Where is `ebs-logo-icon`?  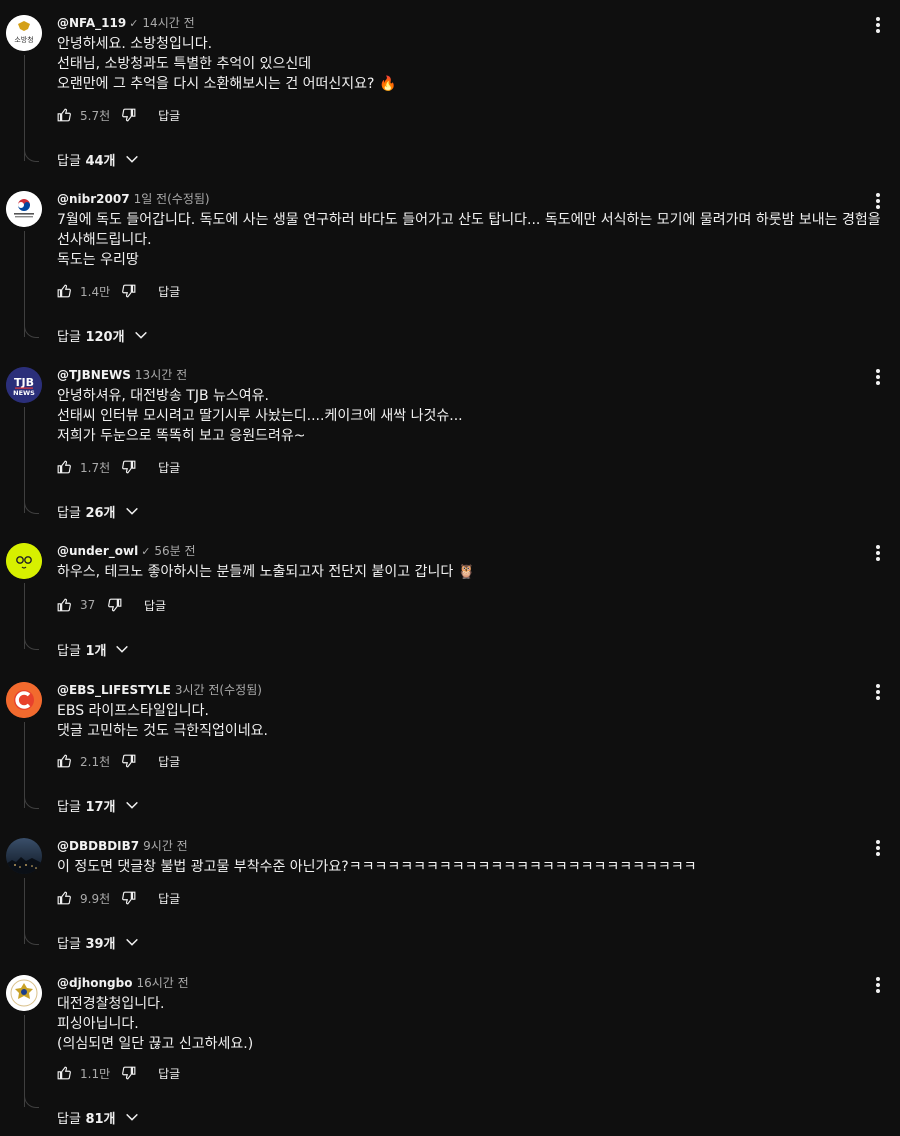
ebs-logo-icon is located at coordinates (24, 700).